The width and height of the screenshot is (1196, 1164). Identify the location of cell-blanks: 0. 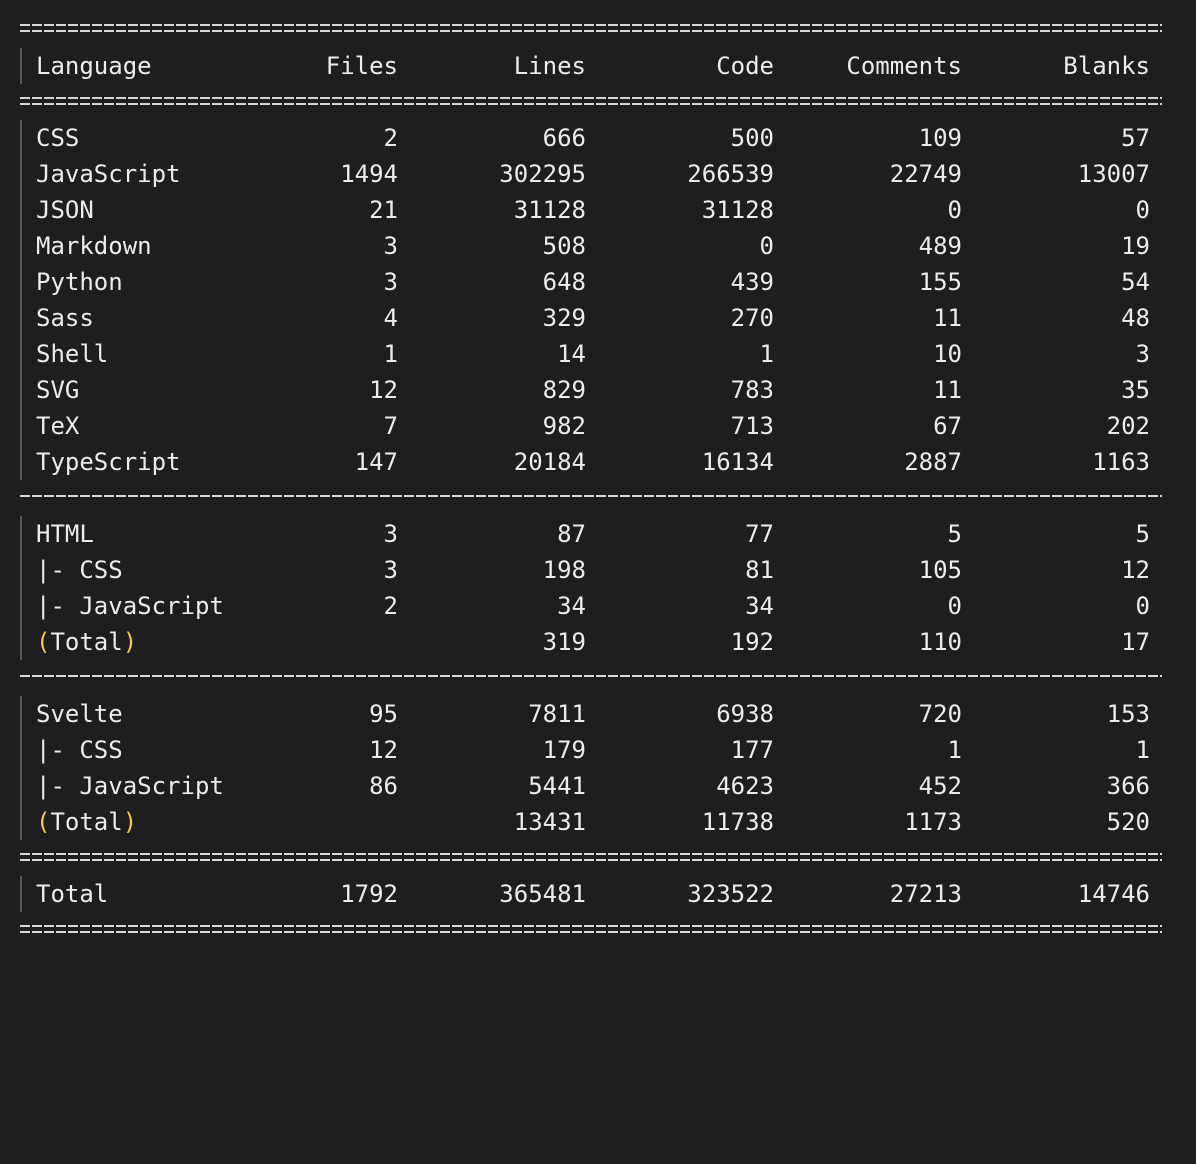
(1142, 606).